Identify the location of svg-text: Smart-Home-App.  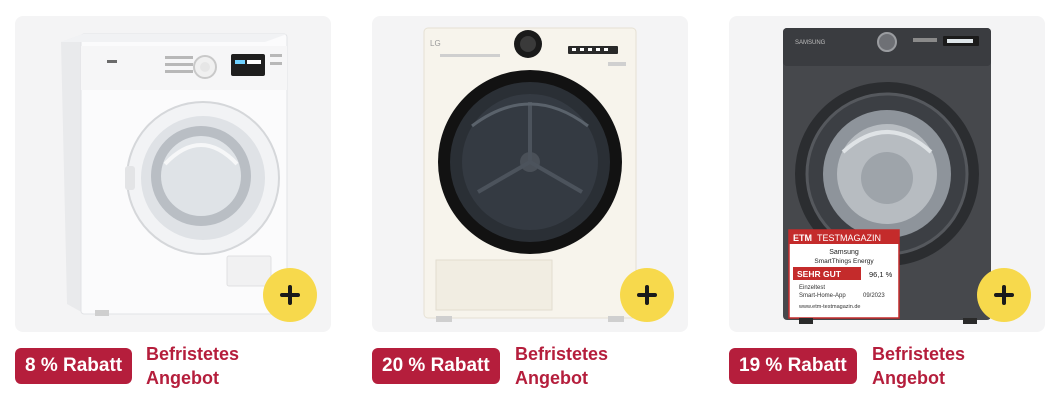
(822, 296).